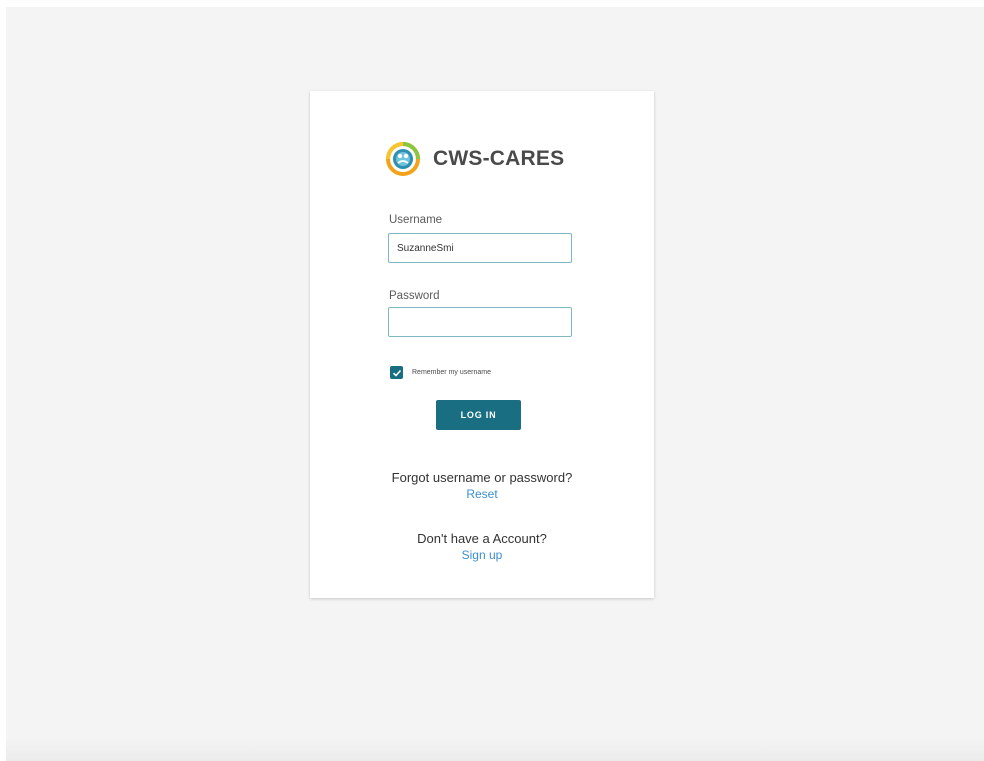 The height and width of the screenshot is (761, 984). I want to click on password-label: Password, so click(414, 296).